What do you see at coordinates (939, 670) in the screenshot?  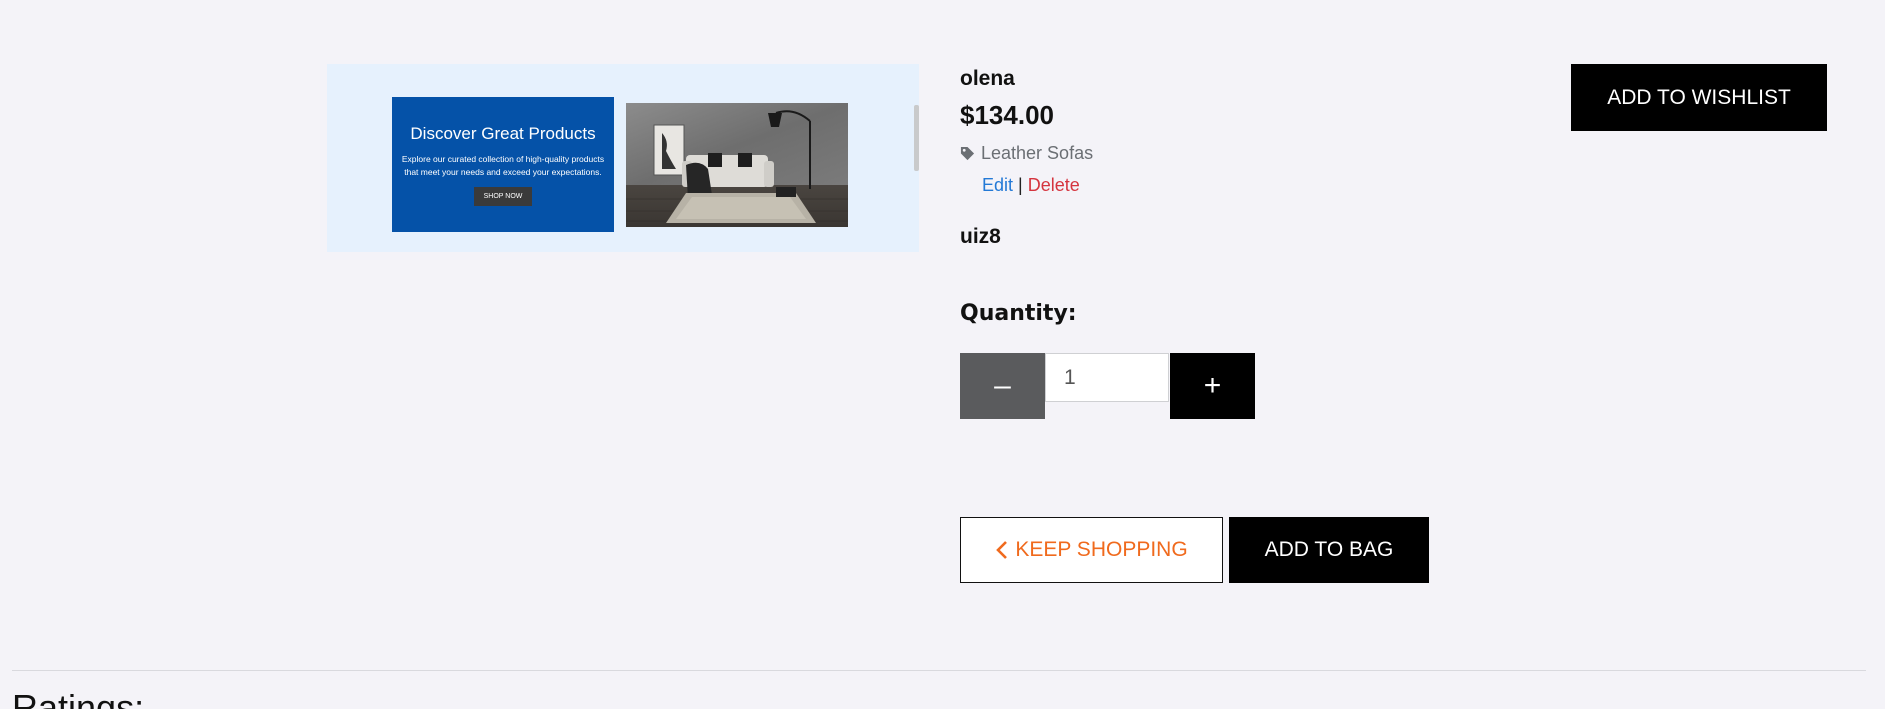 I see `section-divider` at bounding box center [939, 670].